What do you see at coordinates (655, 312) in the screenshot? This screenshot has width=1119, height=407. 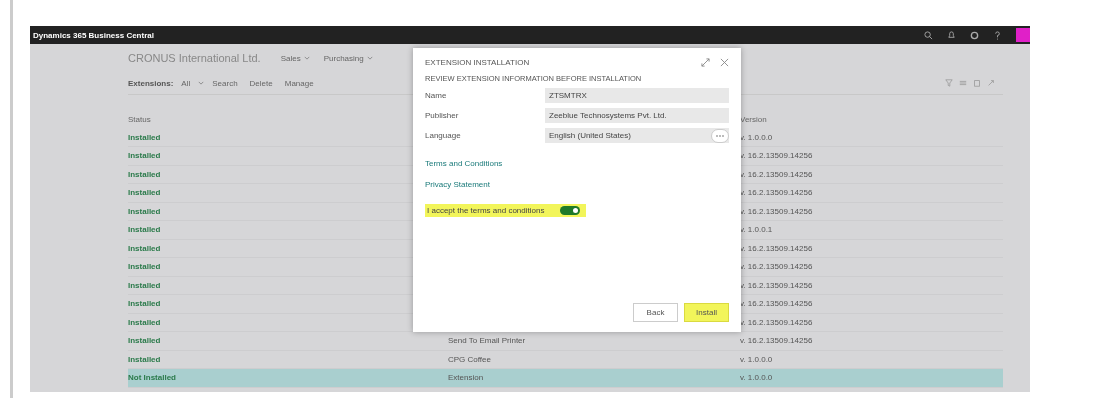 I see `back-button: Back` at bounding box center [655, 312].